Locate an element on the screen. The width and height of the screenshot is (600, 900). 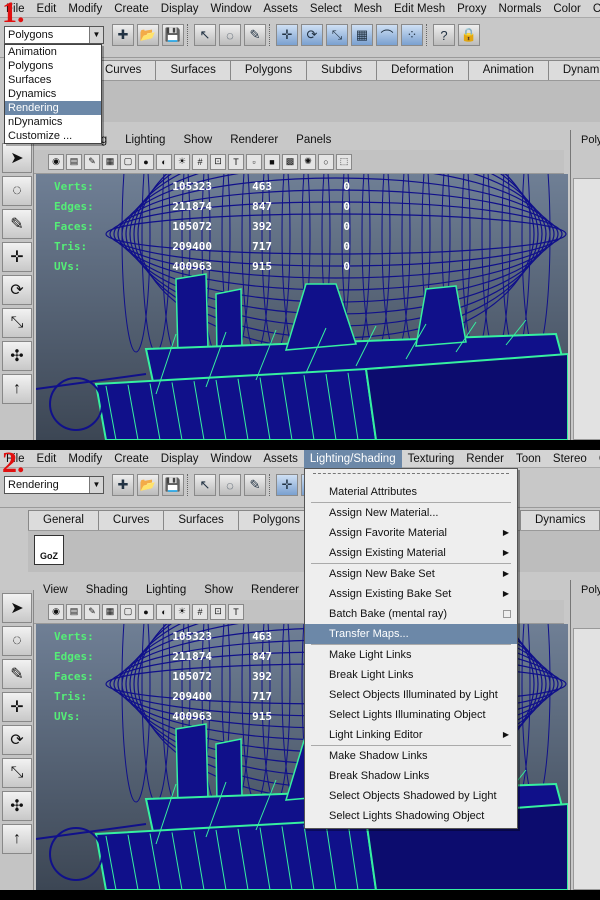
menu-color: Color is located at coordinates (566, 9).